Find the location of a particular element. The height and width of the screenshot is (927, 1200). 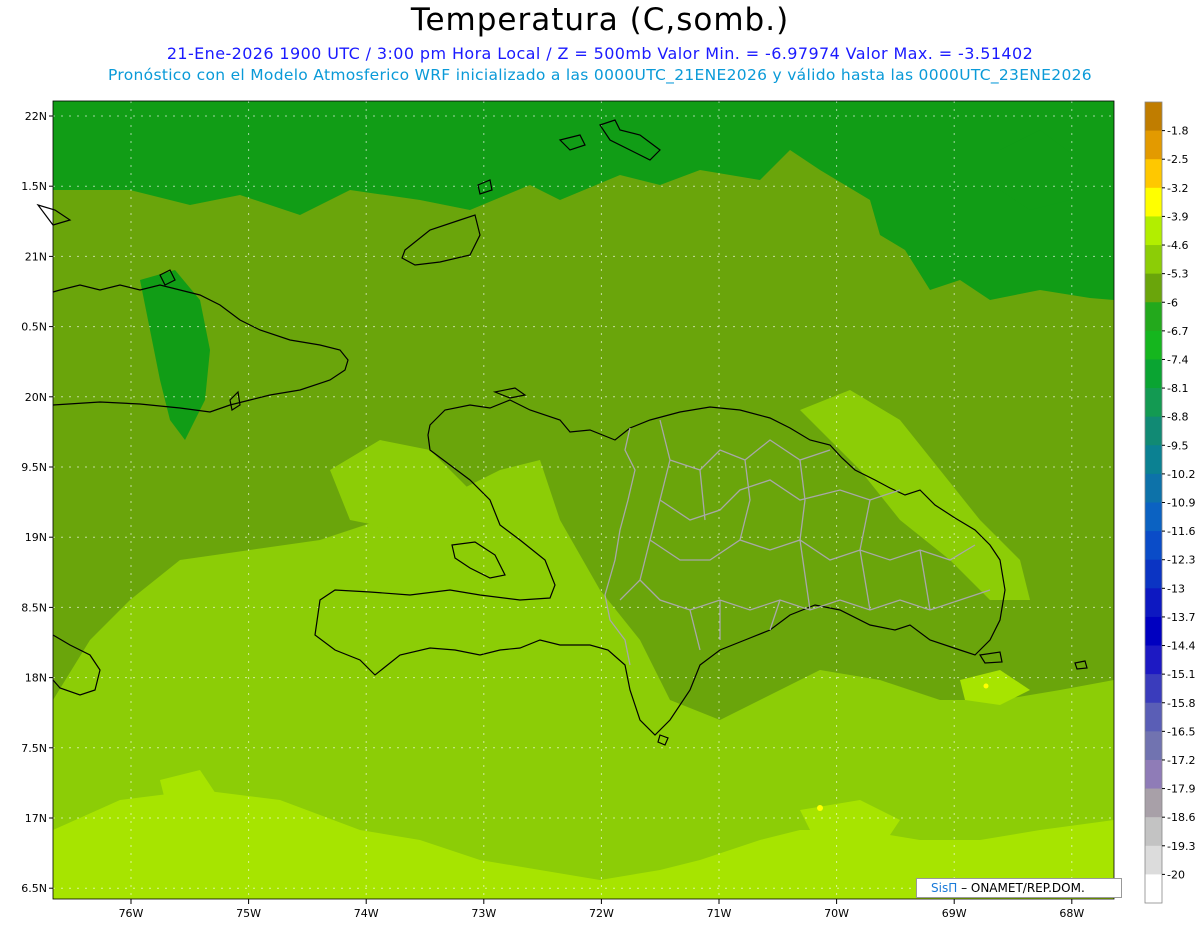

lat-tick-label: 18N is located at coordinates (36, 678).